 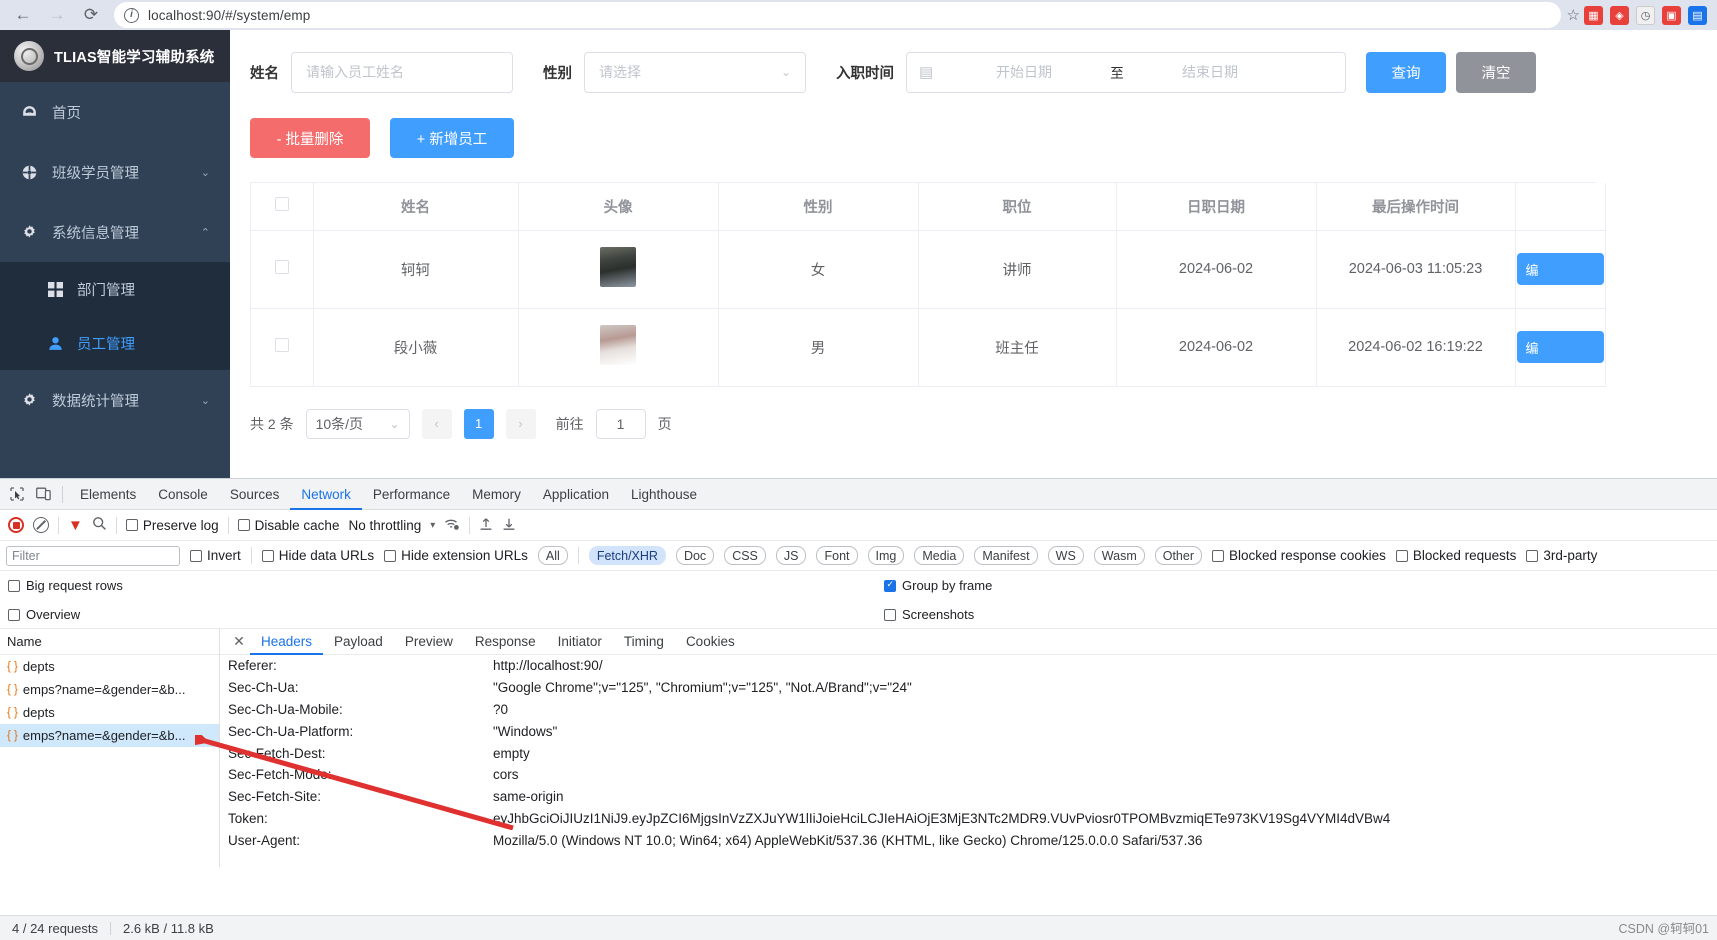 I want to click on type-filter-all: All, so click(x=552, y=555).